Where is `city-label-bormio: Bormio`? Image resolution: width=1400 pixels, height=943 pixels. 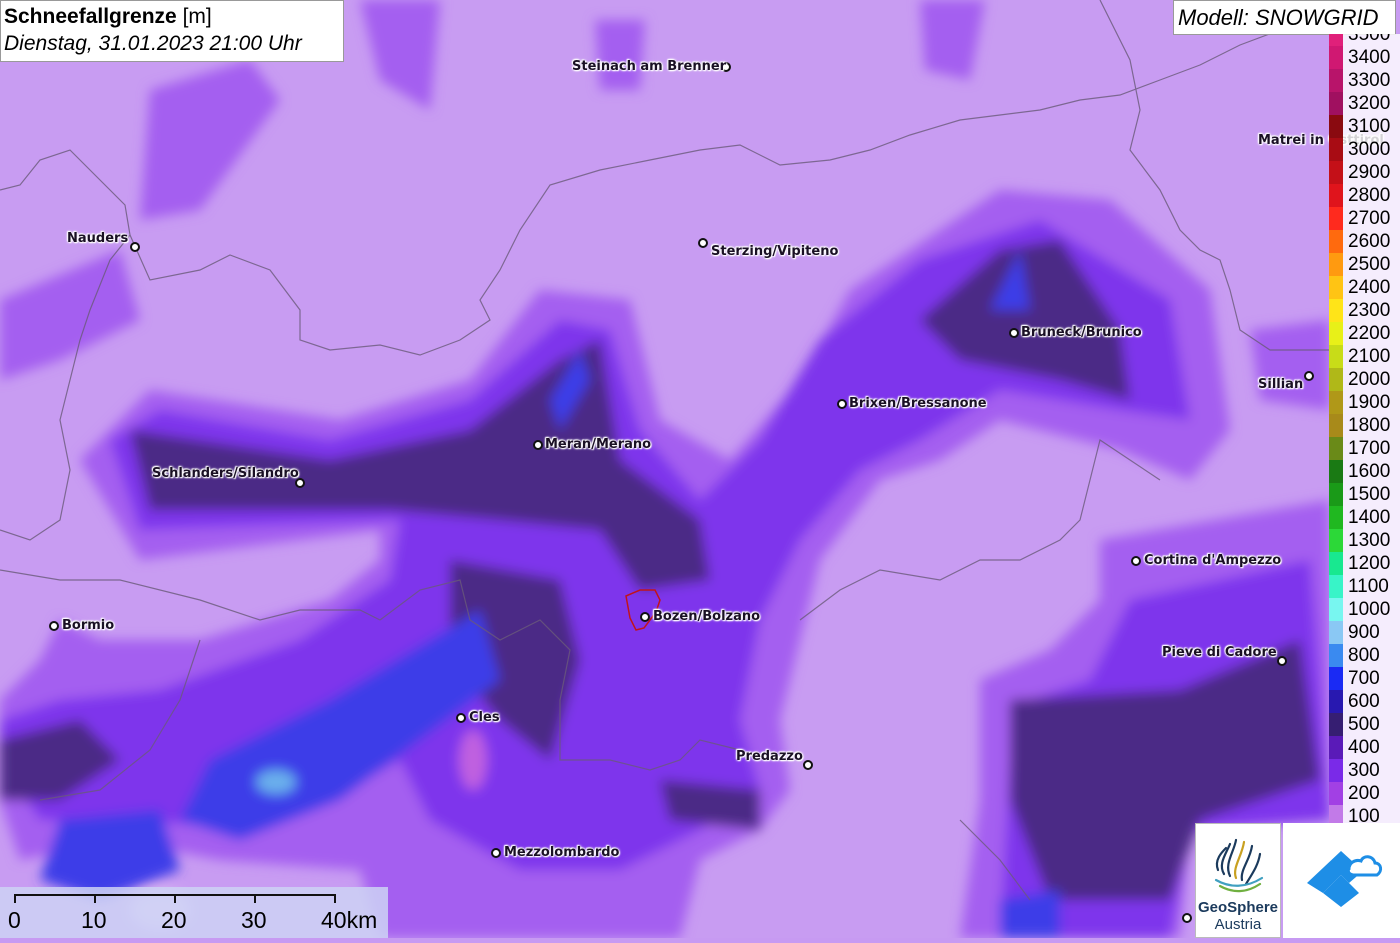 city-label-bormio: Bormio is located at coordinates (88, 625).